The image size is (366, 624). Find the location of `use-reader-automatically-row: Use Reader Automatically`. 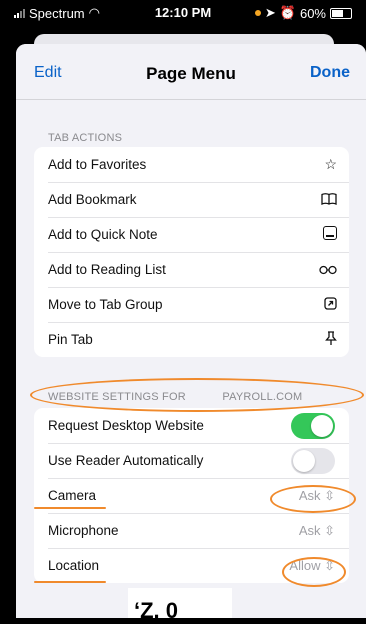

use-reader-automatically-row: Use Reader Automatically is located at coordinates (191, 460).